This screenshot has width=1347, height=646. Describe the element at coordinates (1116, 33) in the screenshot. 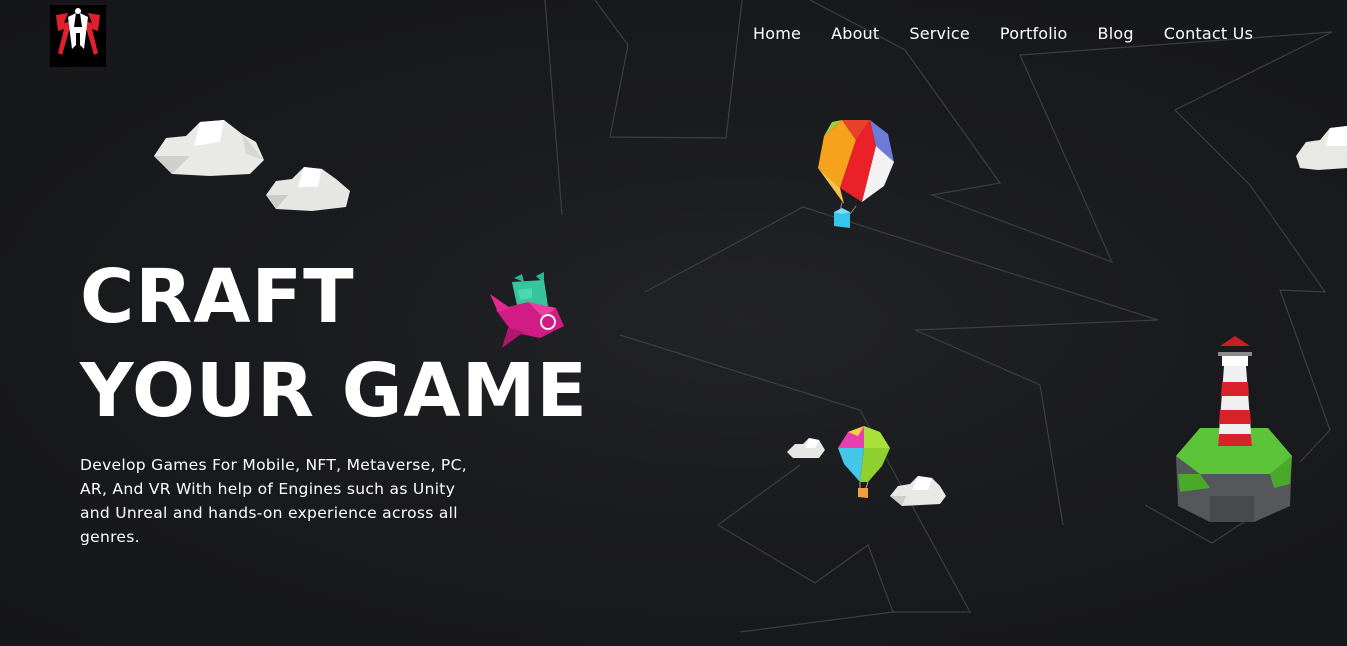

I see `nav-blog: Blog` at that location.